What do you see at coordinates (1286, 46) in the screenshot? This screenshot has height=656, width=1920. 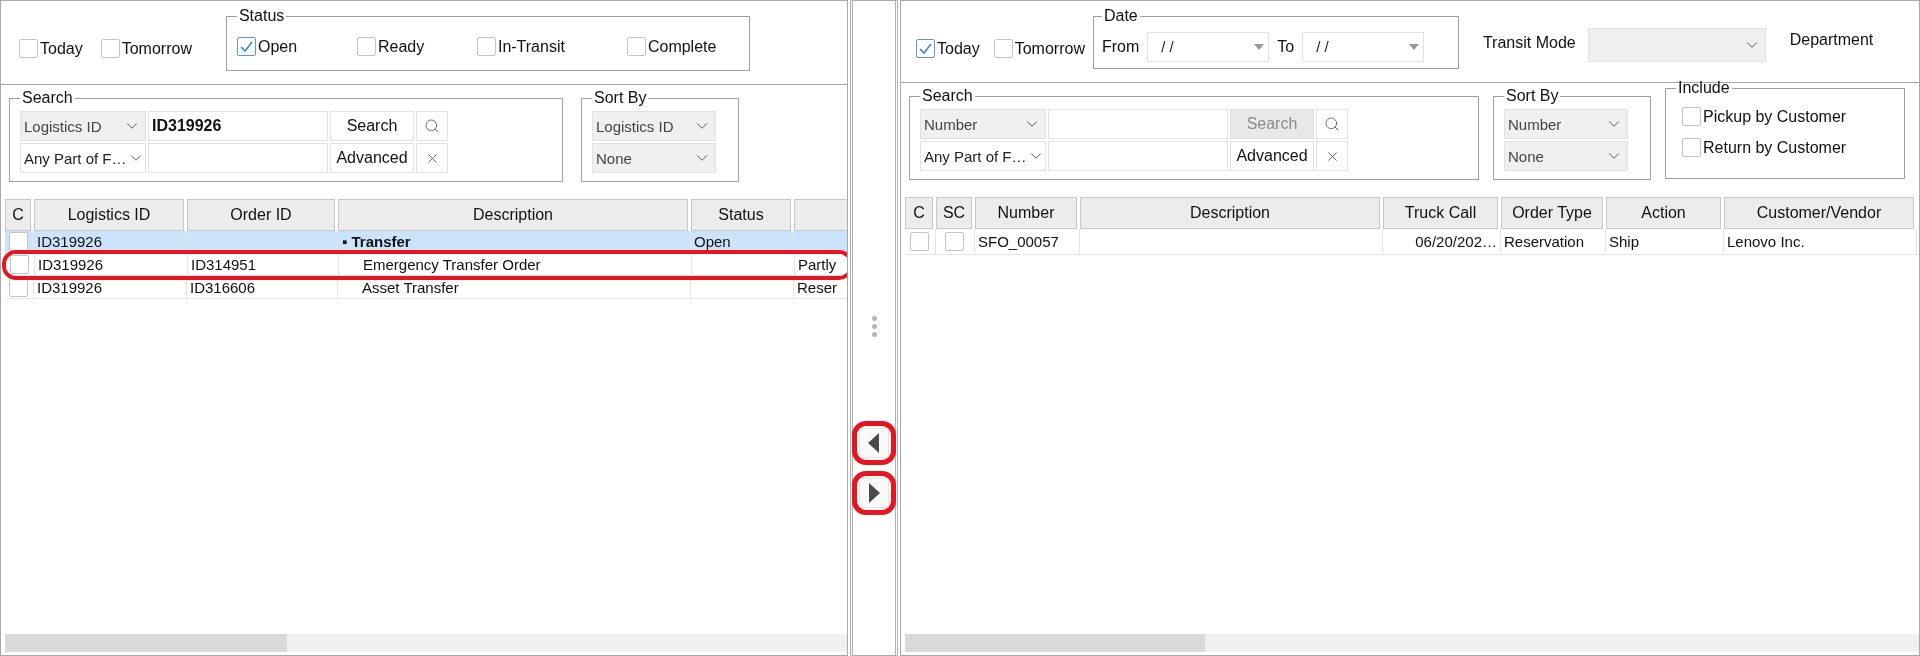 I see `field-label: To` at bounding box center [1286, 46].